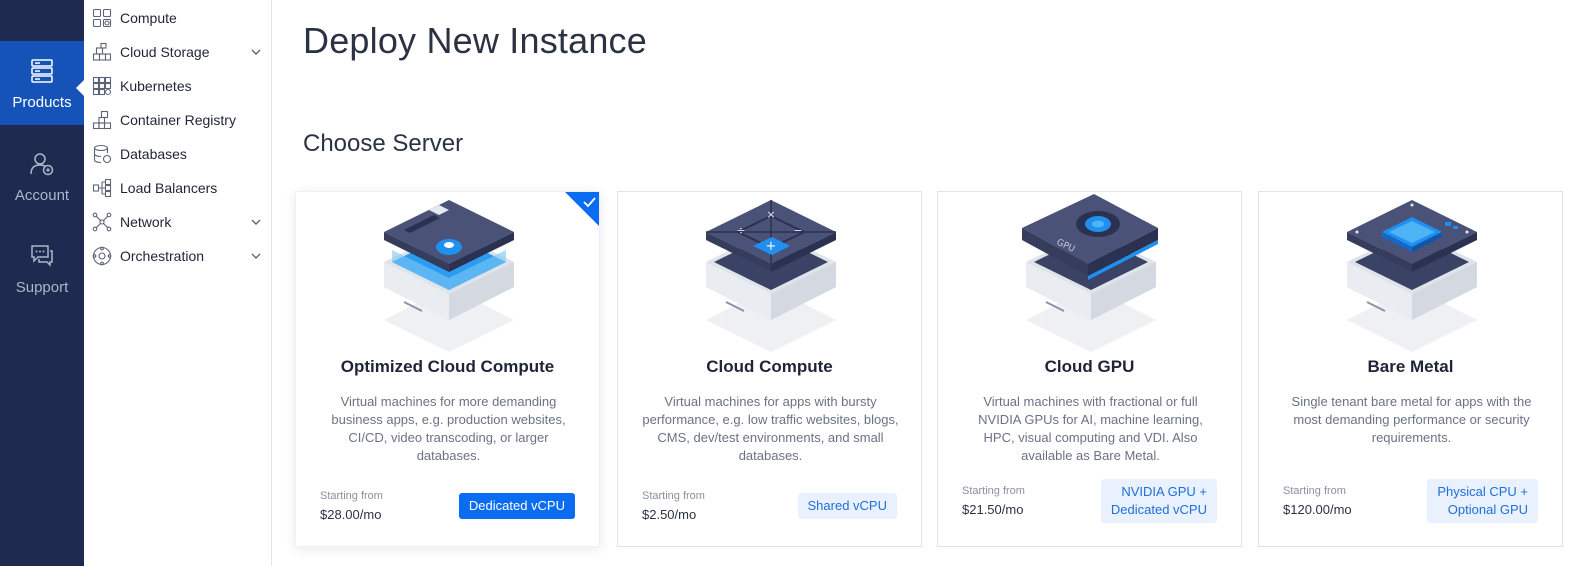 Image resolution: width=1577 pixels, height=566 pixels. I want to click on card-title: Optimized Cloud Compute, so click(447, 366).